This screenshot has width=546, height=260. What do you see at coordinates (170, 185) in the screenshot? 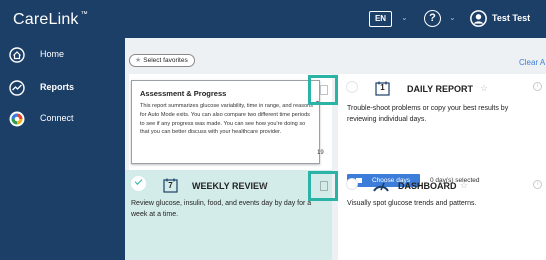
I see `calendar-number: 7` at bounding box center [170, 185].